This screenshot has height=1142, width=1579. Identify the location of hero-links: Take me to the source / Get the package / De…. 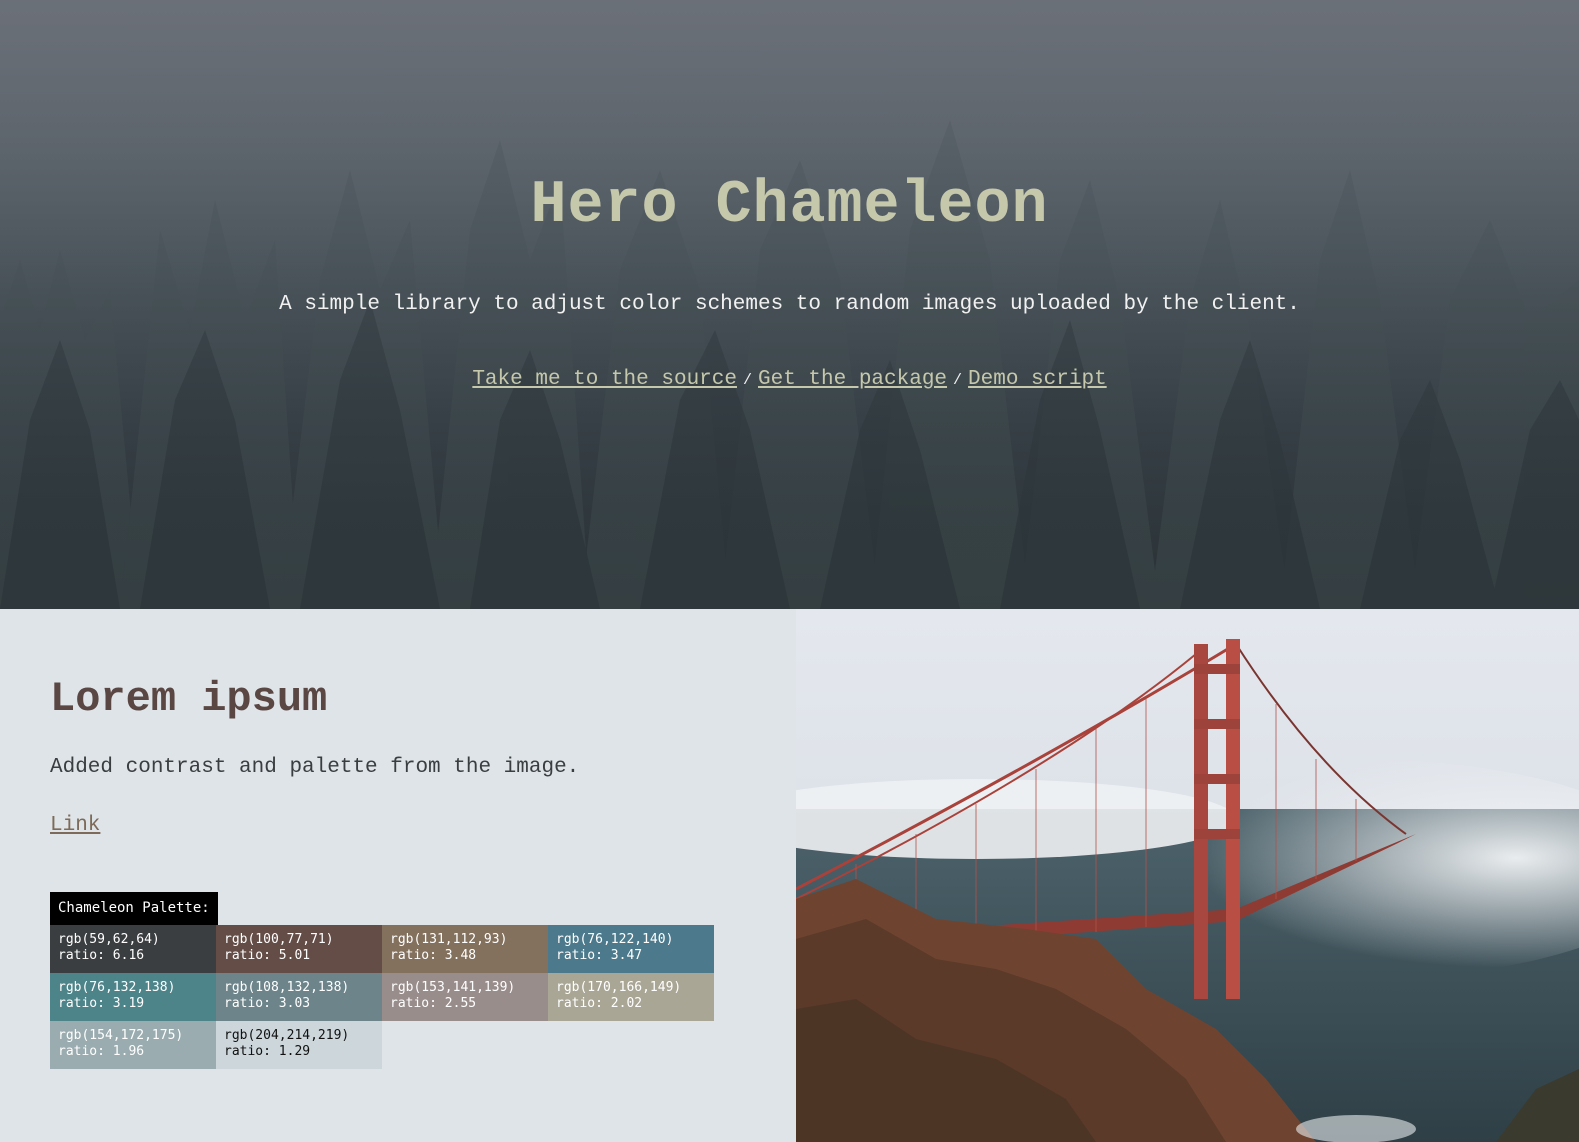
(789, 379).